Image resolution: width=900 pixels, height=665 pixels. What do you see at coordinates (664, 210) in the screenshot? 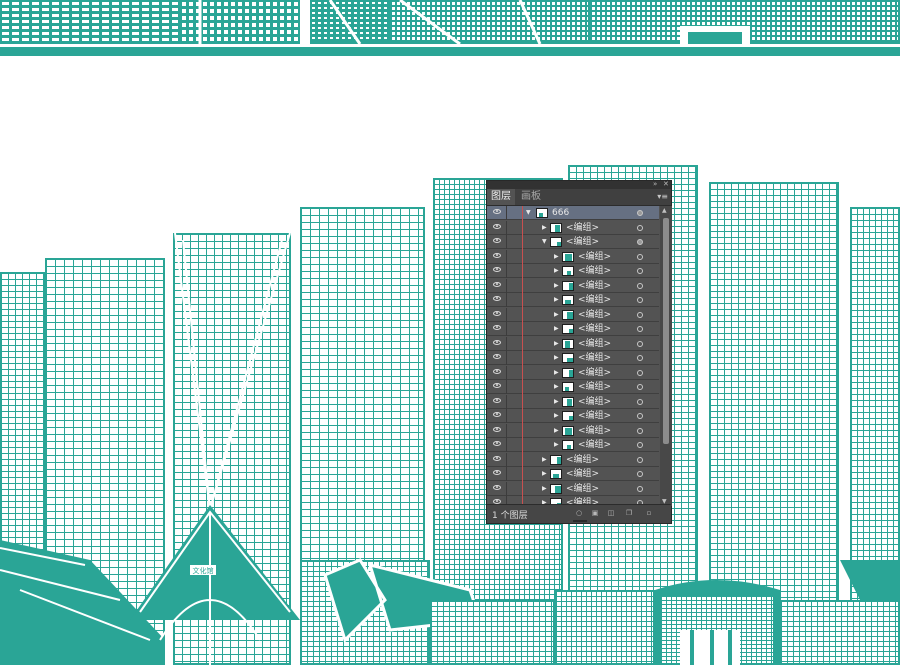
I see `scroll-up-icon: ▲` at bounding box center [664, 210].